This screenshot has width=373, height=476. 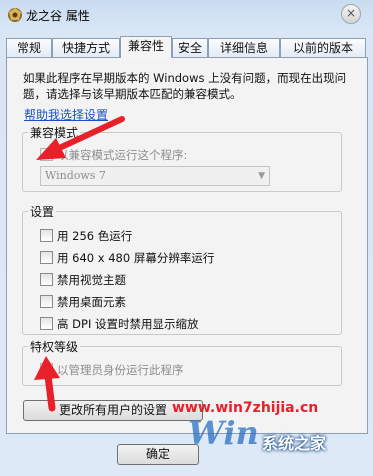 What do you see at coordinates (15, 15) in the screenshot?
I see `app-icon` at bounding box center [15, 15].